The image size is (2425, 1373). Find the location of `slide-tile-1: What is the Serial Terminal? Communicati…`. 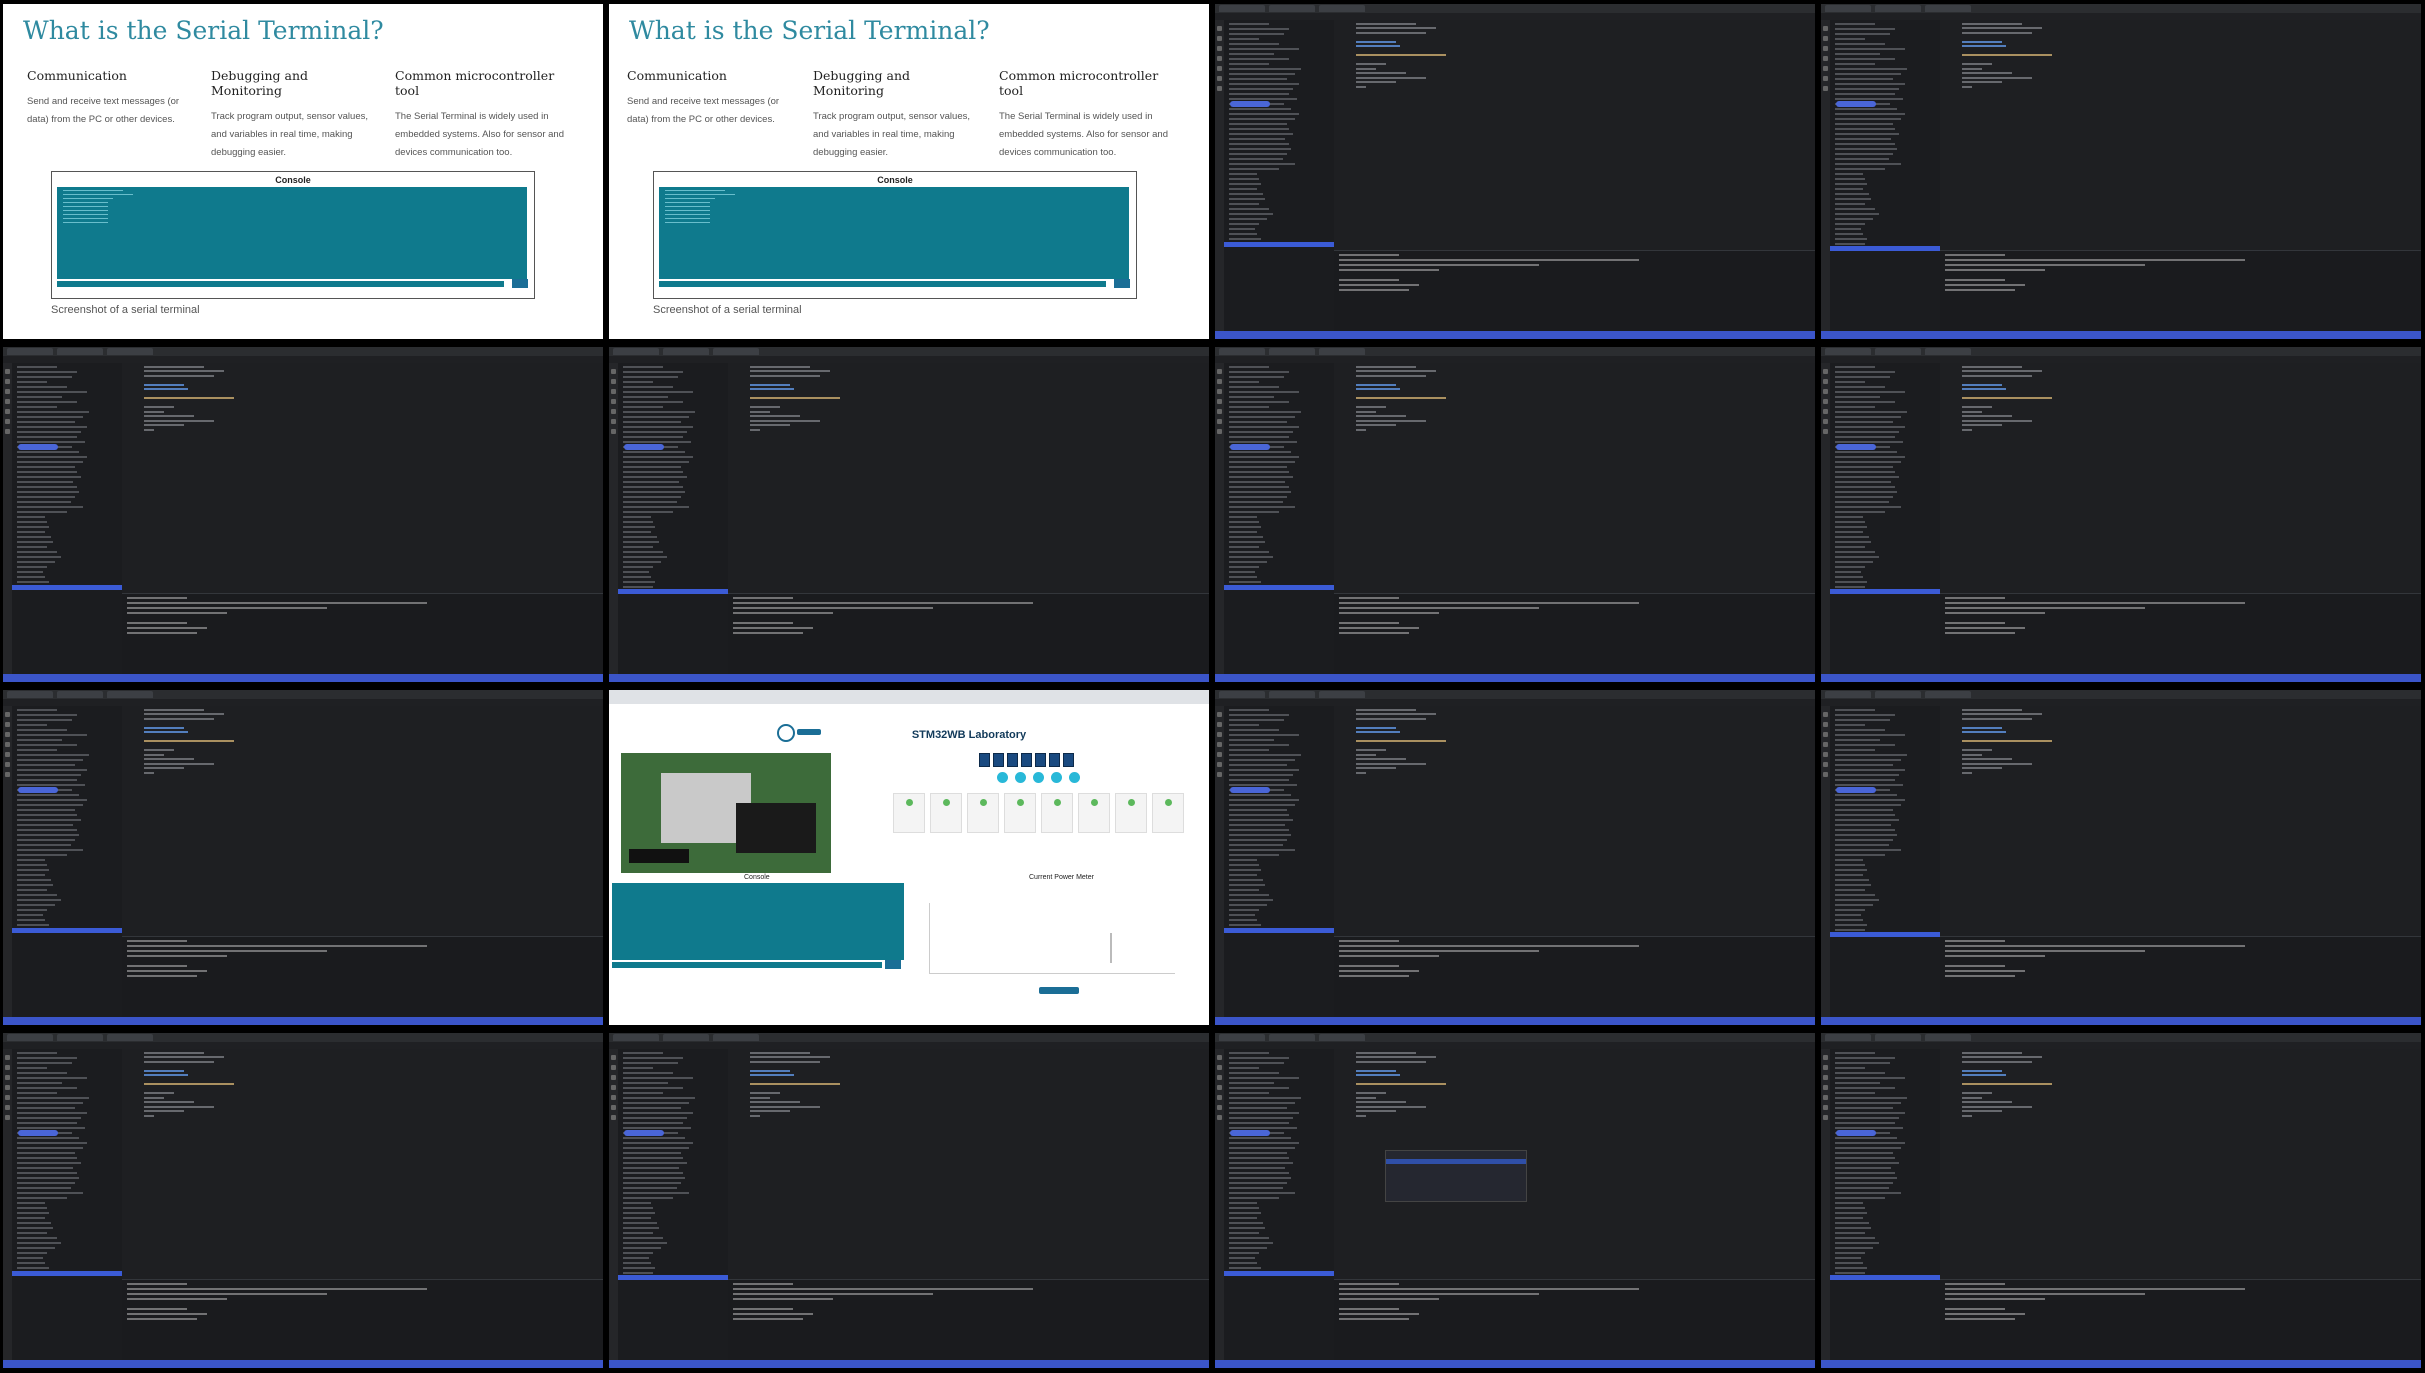

slide-tile-1: What is the Serial Terminal? Communicati… is located at coordinates (303, 171).